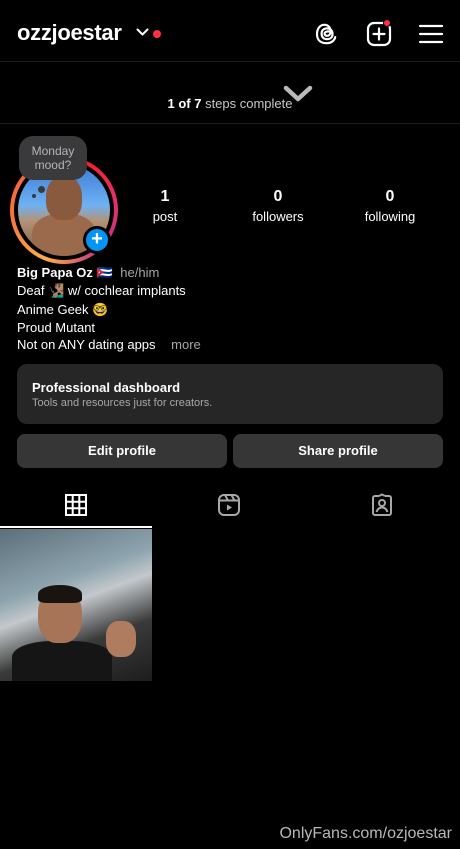  I want to click on account-switcher: ozzjoestar, so click(69, 33).